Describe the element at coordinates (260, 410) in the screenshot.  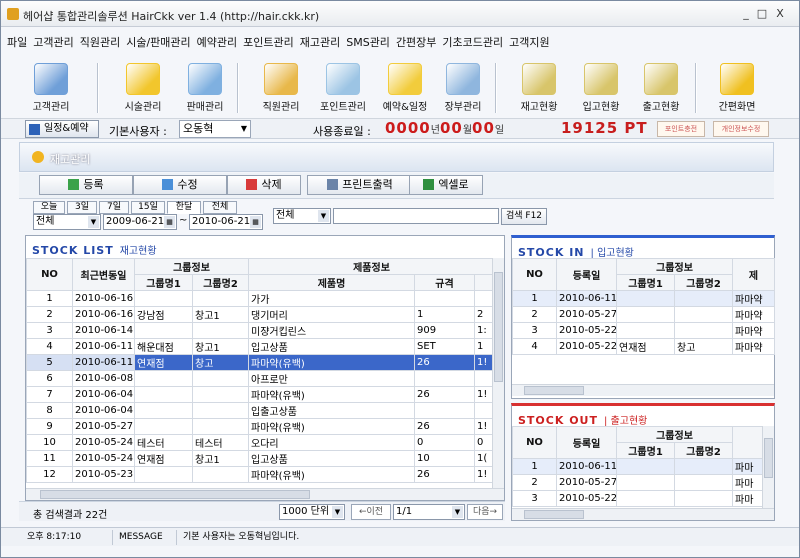
I see `table-row: 8 2010-06-04 입출고상품` at that location.